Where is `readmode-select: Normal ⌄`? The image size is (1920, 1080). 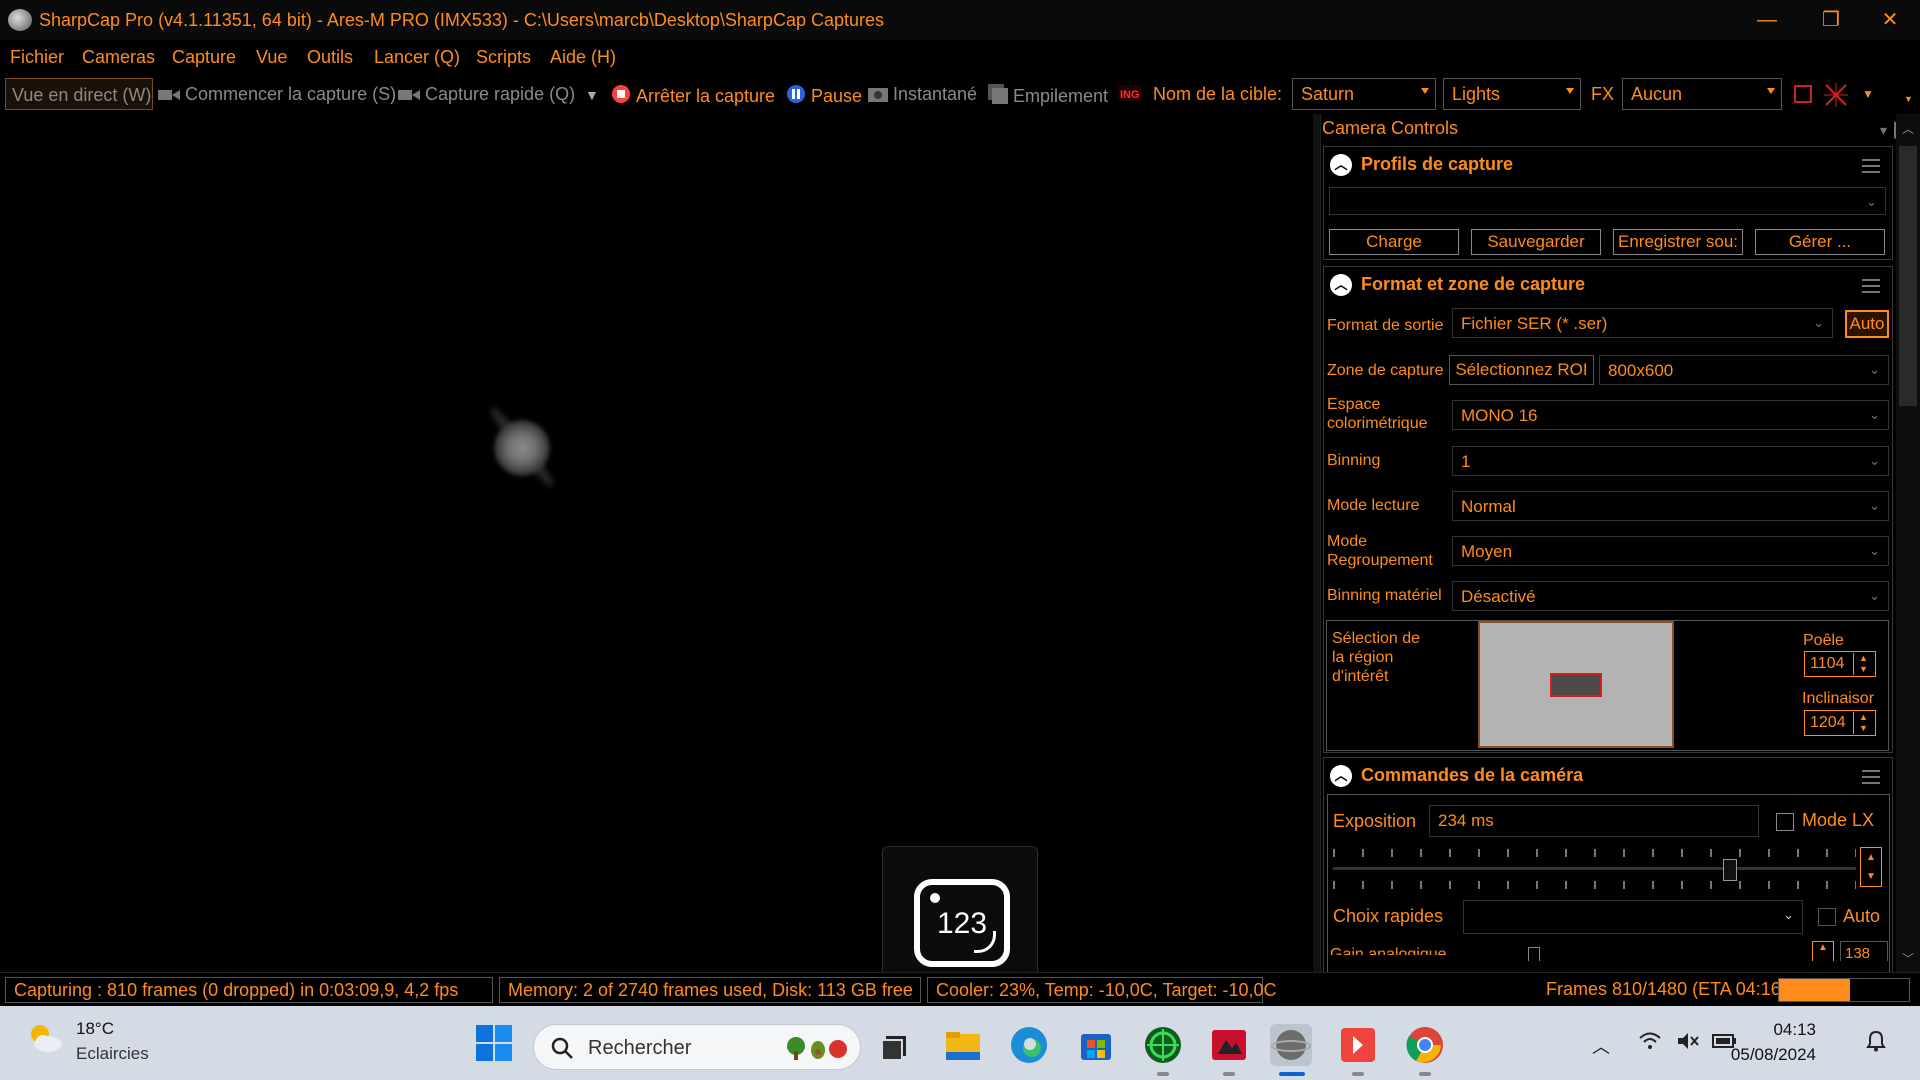 readmode-select: Normal ⌄ is located at coordinates (1670, 506).